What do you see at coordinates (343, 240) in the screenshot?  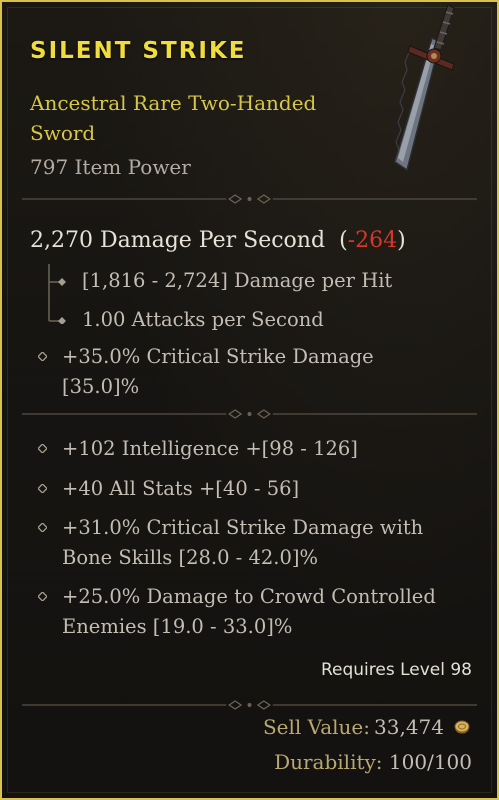 I see `dps-delta-open: (` at bounding box center [343, 240].